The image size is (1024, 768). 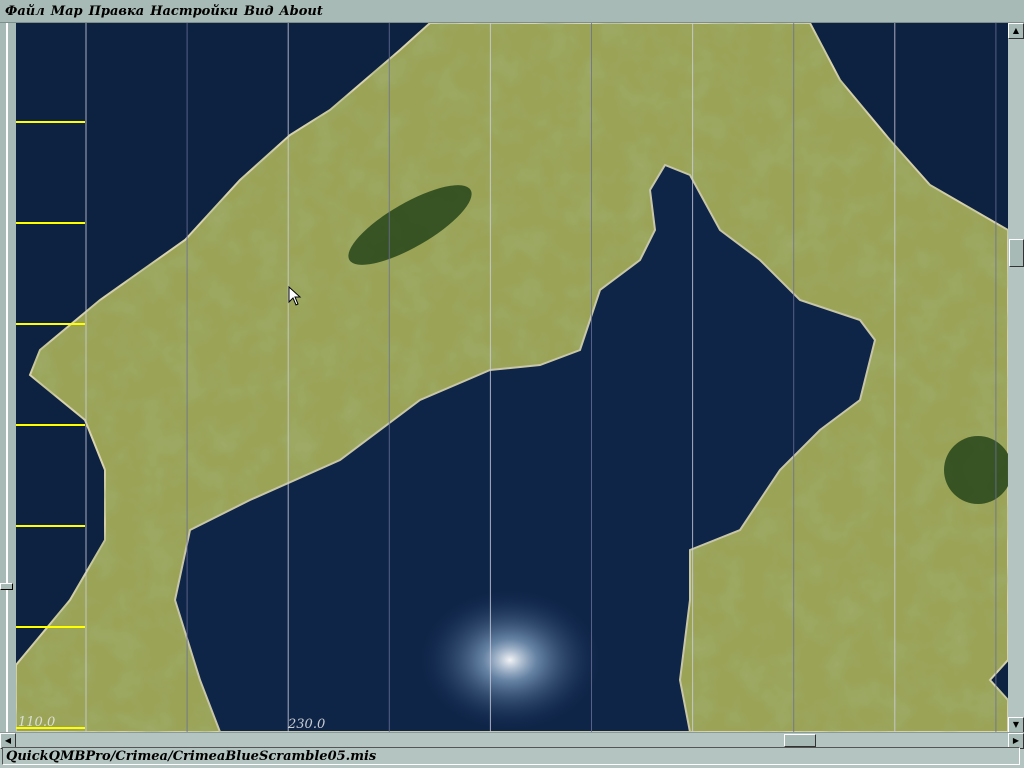 What do you see at coordinates (512, 740) in the screenshot?
I see `horizontal-scrollbar: ◀ ▶` at bounding box center [512, 740].